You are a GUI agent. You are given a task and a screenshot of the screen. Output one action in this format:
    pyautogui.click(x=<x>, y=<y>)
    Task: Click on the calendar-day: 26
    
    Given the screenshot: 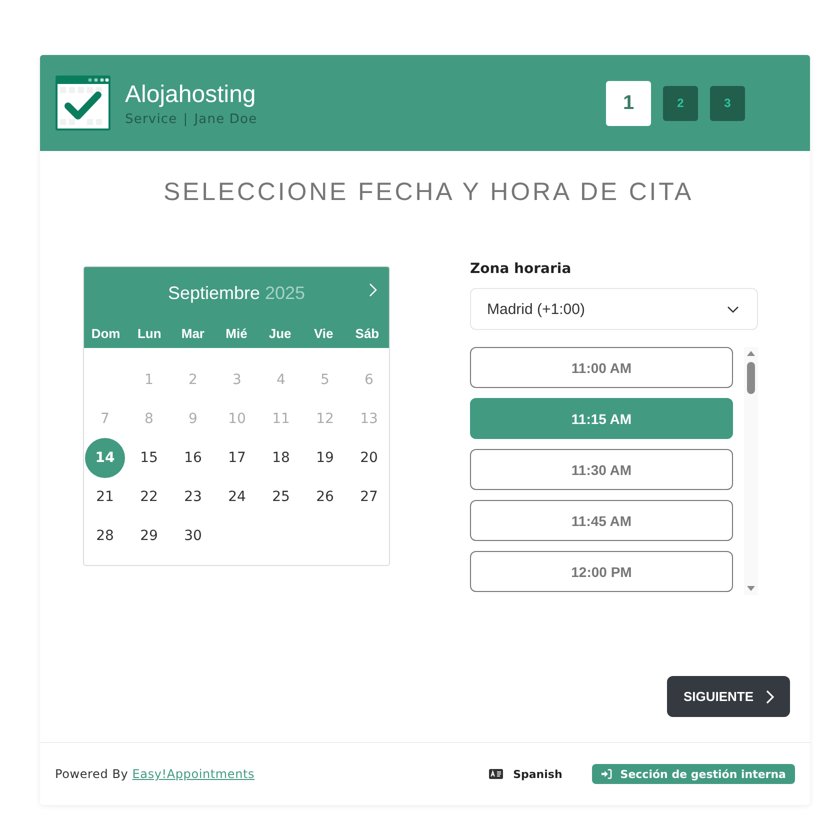 What is the action you would take?
    pyautogui.click(x=325, y=496)
    